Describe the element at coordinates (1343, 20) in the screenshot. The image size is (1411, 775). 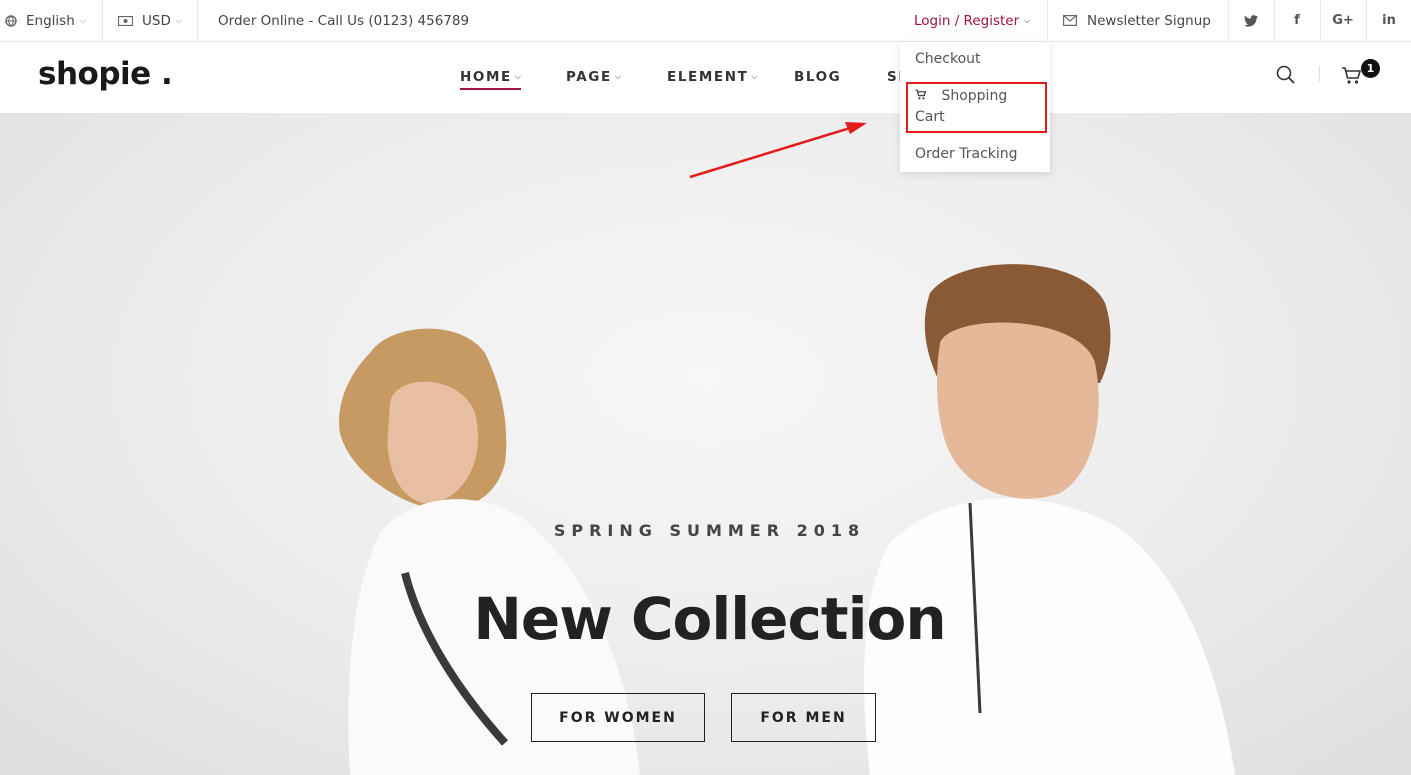
I see `google-plus-icon: G+` at that location.